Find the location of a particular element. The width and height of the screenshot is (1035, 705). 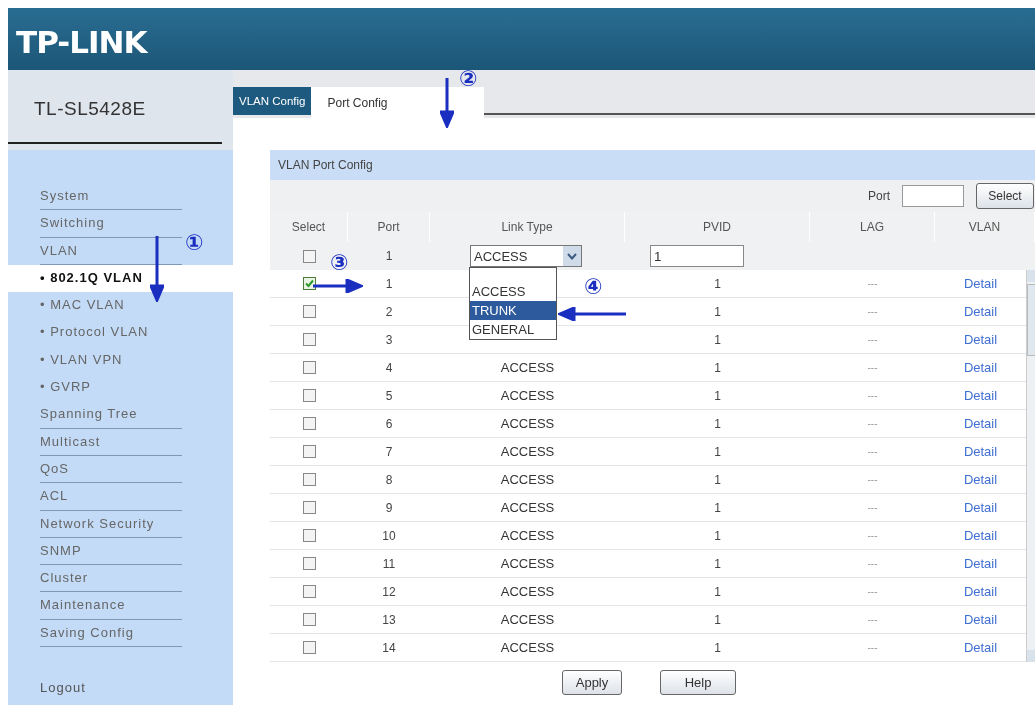

step-number: ④ is located at coordinates (593, 287).